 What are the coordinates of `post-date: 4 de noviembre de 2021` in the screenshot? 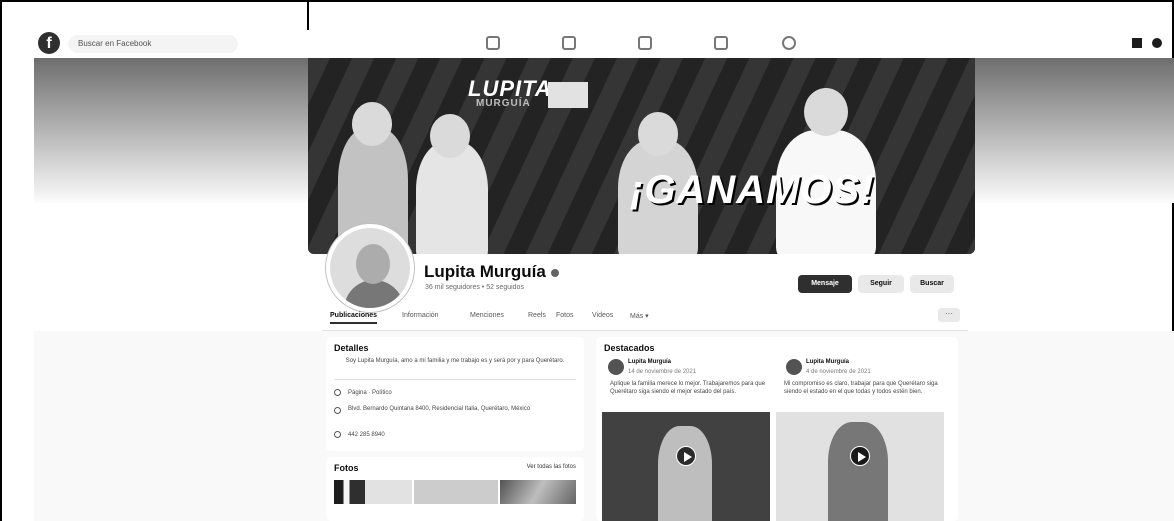 It's located at (838, 372).